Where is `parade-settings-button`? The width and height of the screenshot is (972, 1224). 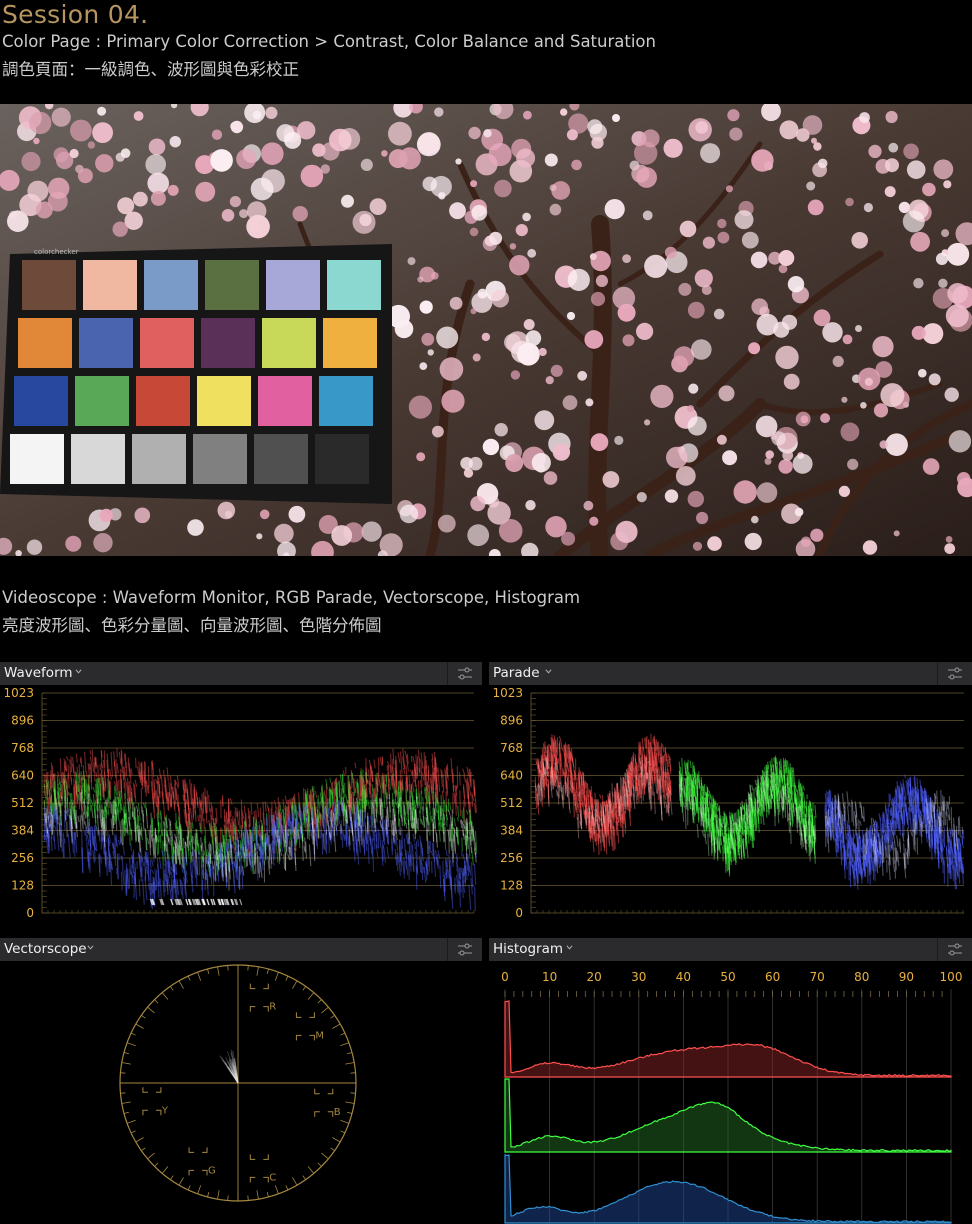
parade-settings-button is located at coordinates (954, 673).